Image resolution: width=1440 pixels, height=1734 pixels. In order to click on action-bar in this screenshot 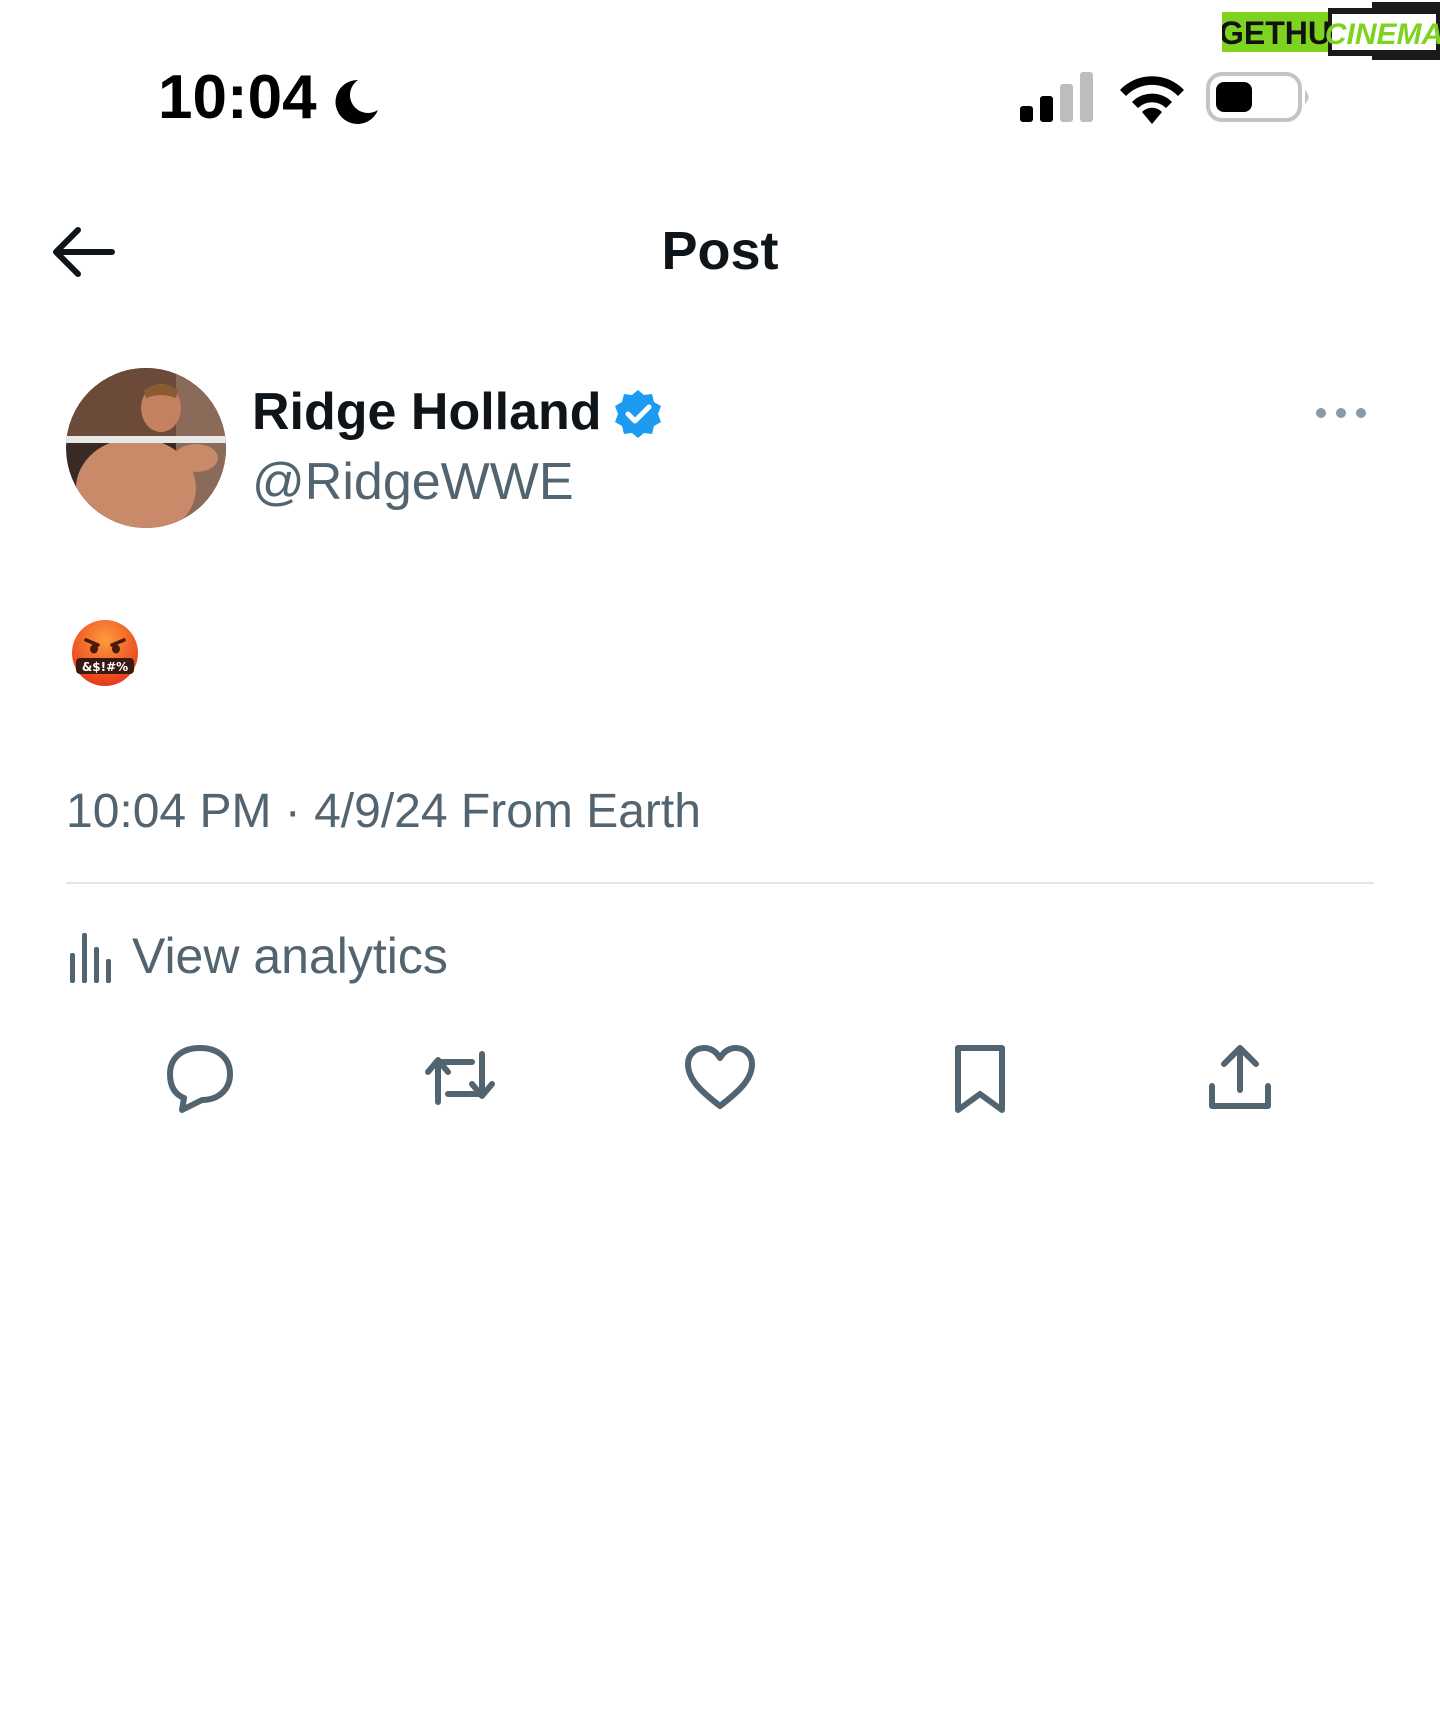, I will do `click(720, 1080)`.